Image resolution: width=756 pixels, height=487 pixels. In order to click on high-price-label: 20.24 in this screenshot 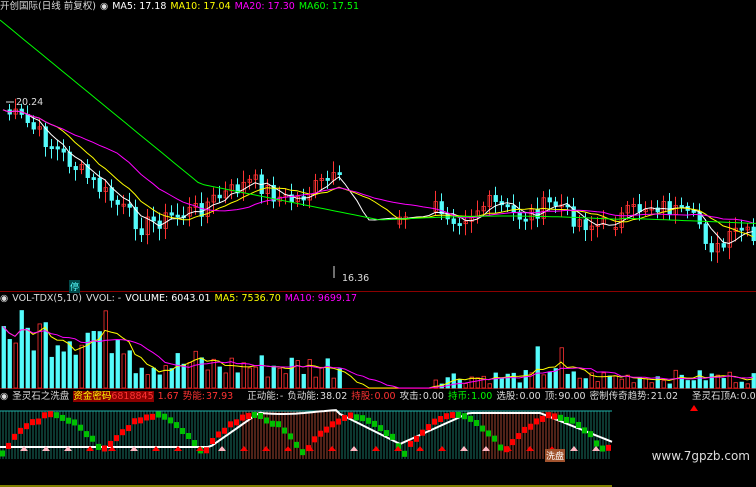, I will do `click(30, 102)`.